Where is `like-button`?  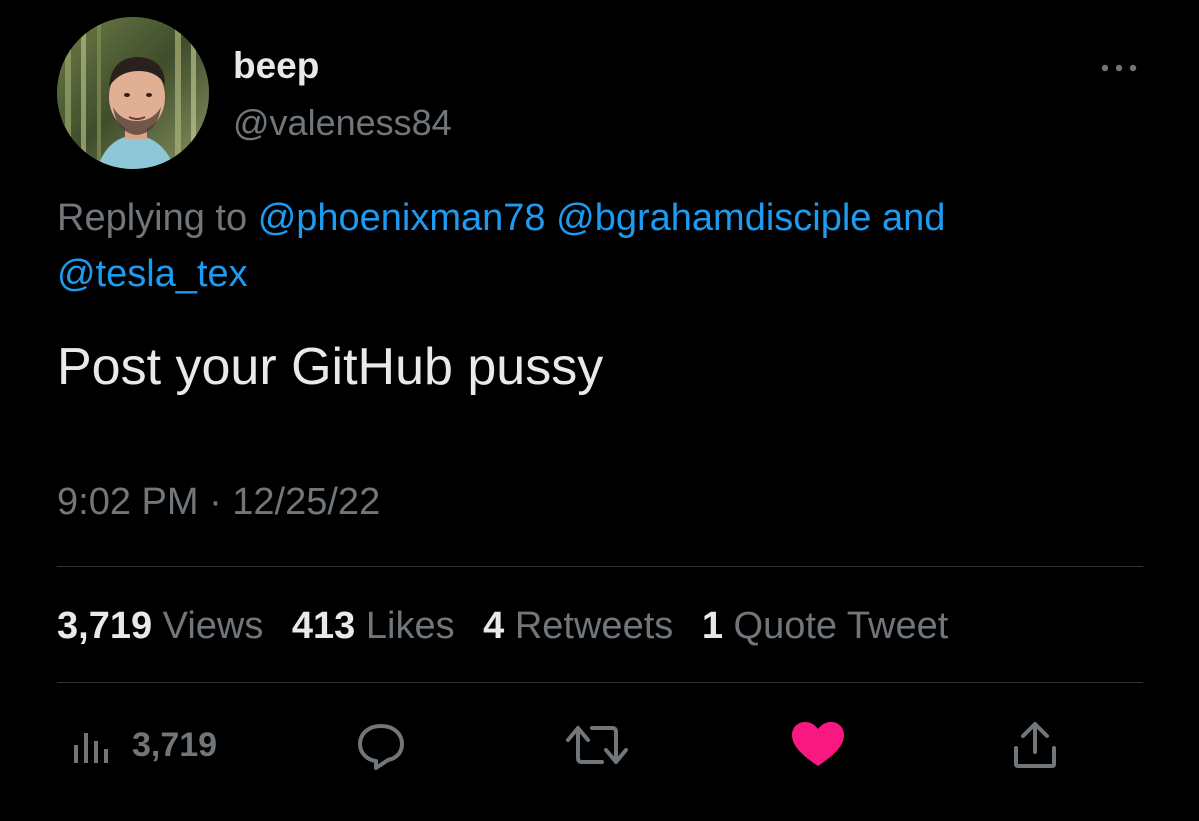 like-button is located at coordinates (818, 745).